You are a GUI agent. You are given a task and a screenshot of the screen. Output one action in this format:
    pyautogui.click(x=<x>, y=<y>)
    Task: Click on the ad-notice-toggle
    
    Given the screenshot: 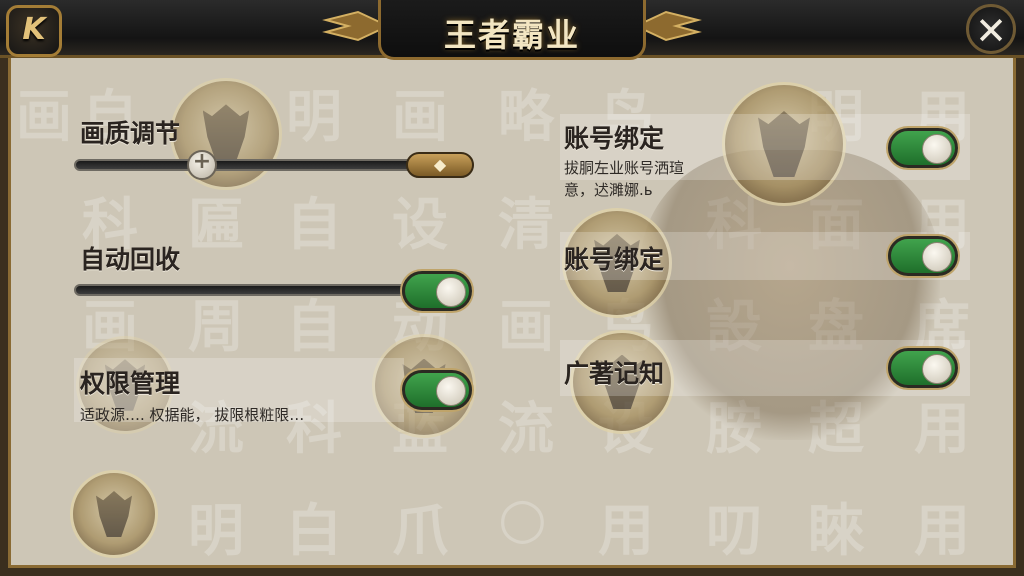 What is the action you would take?
    pyautogui.click(x=923, y=368)
    